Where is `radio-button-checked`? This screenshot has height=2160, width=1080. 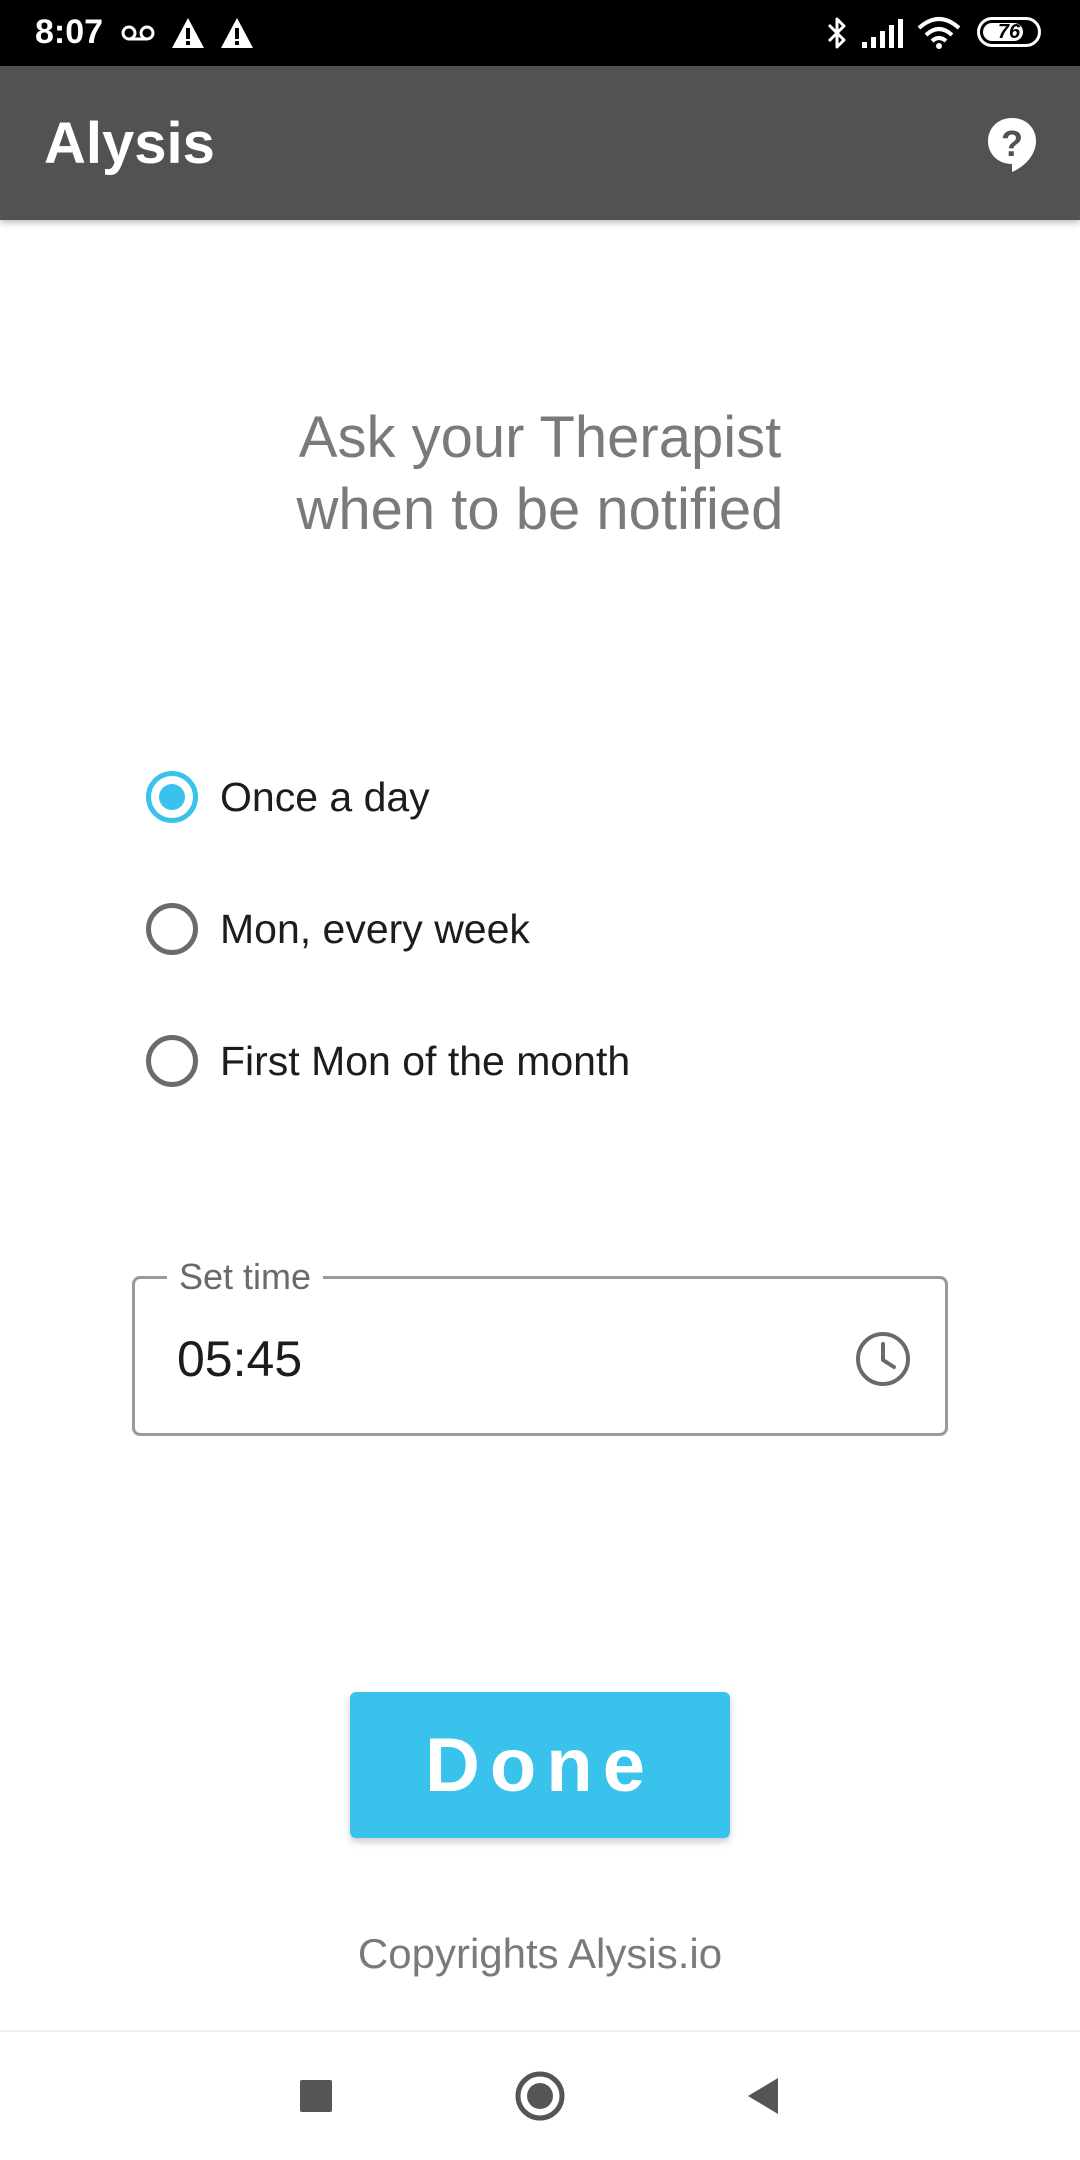
radio-button-checked is located at coordinates (172, 797).